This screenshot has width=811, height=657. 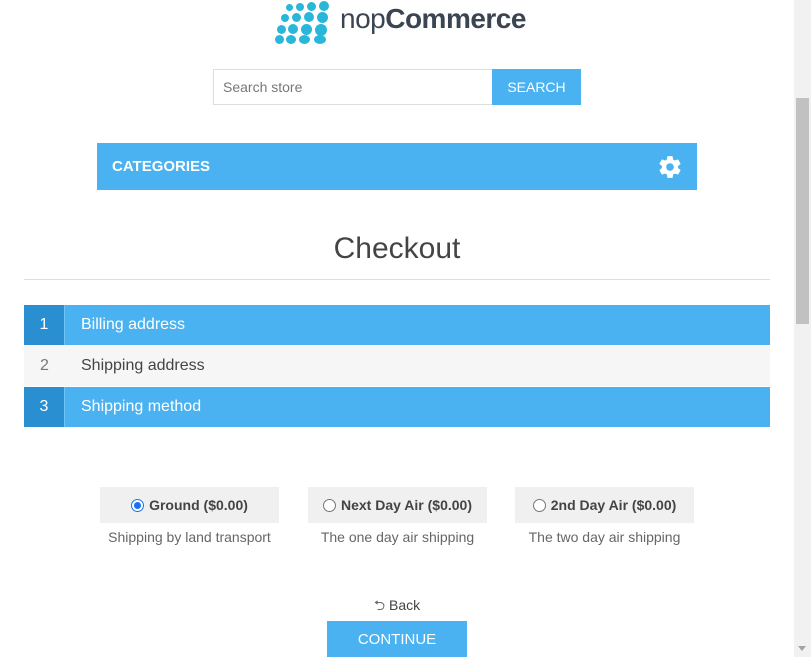 I want to click on step-number: 3, so click(x=44, y=407).